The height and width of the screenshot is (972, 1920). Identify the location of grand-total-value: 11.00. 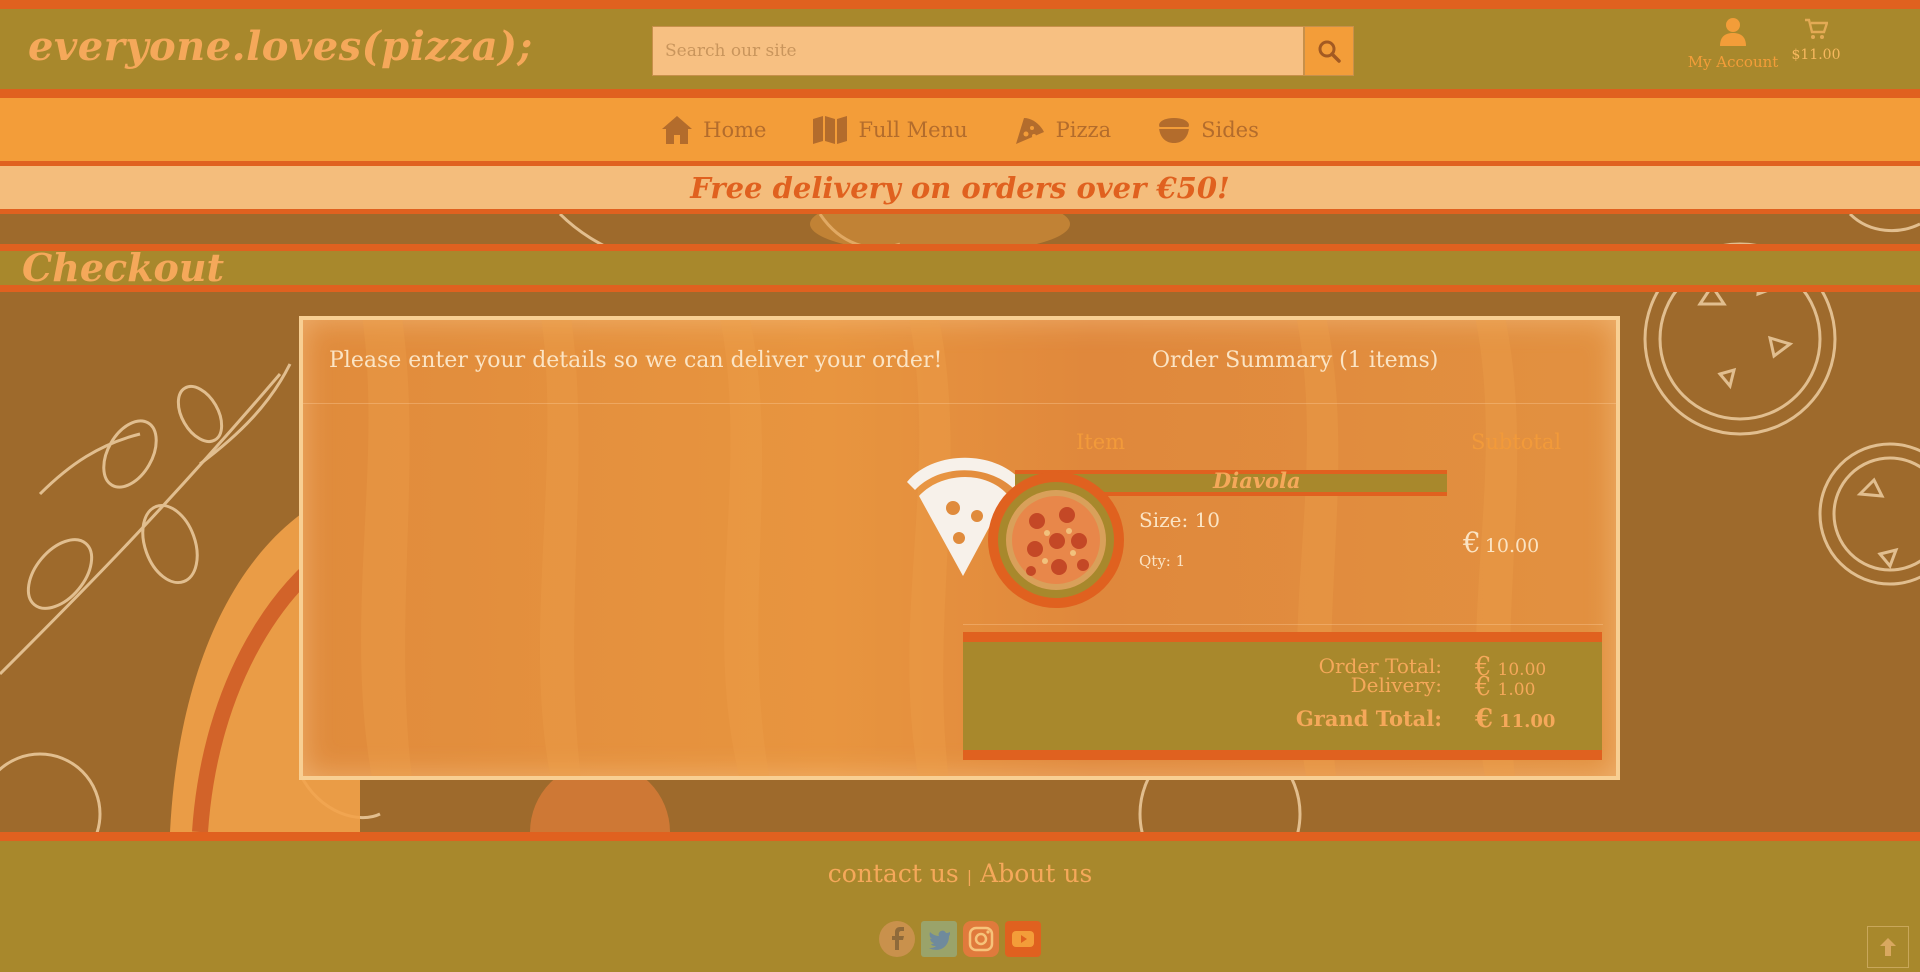
(1527, 721).